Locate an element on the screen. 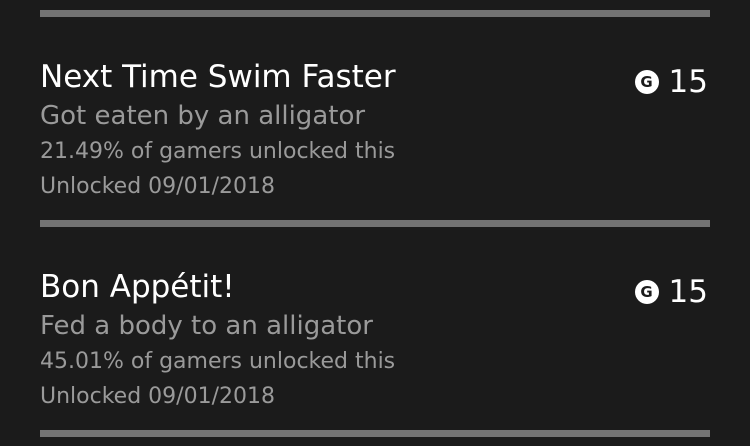 The width and height of the screenshot is (750, 446). achievement-rarity: 45.01% of gamers unlocked this is located at coordinates (218, 361).